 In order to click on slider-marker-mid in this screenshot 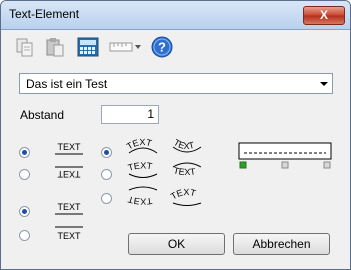, I will do `click(285, 165)`.